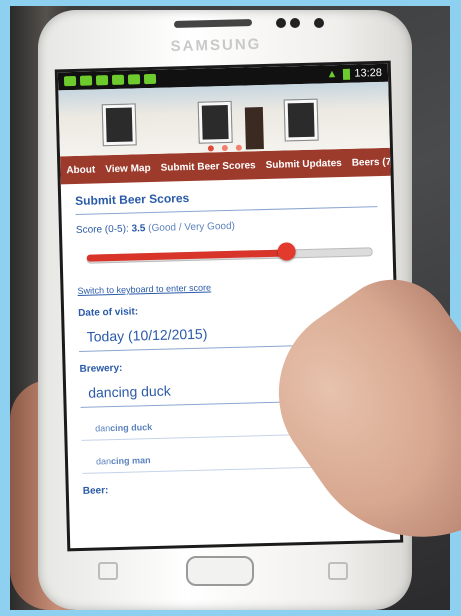  What do you see at coordinates (304, 164) in the screenshot?
I see `tab-submit-updates: Submit Updates` at bounding box center [304, 164].